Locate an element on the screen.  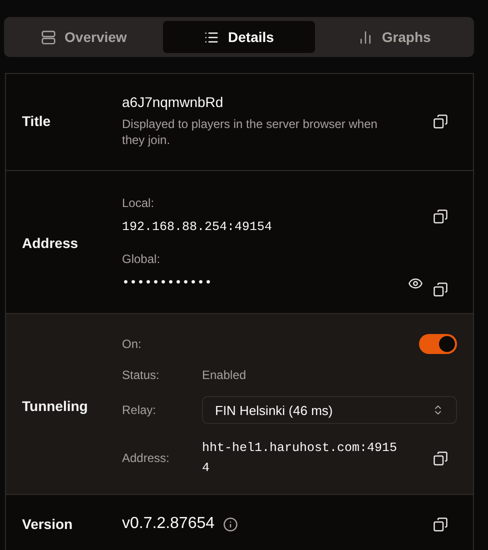
global-label: Global: is located at coordinates (142, 259).